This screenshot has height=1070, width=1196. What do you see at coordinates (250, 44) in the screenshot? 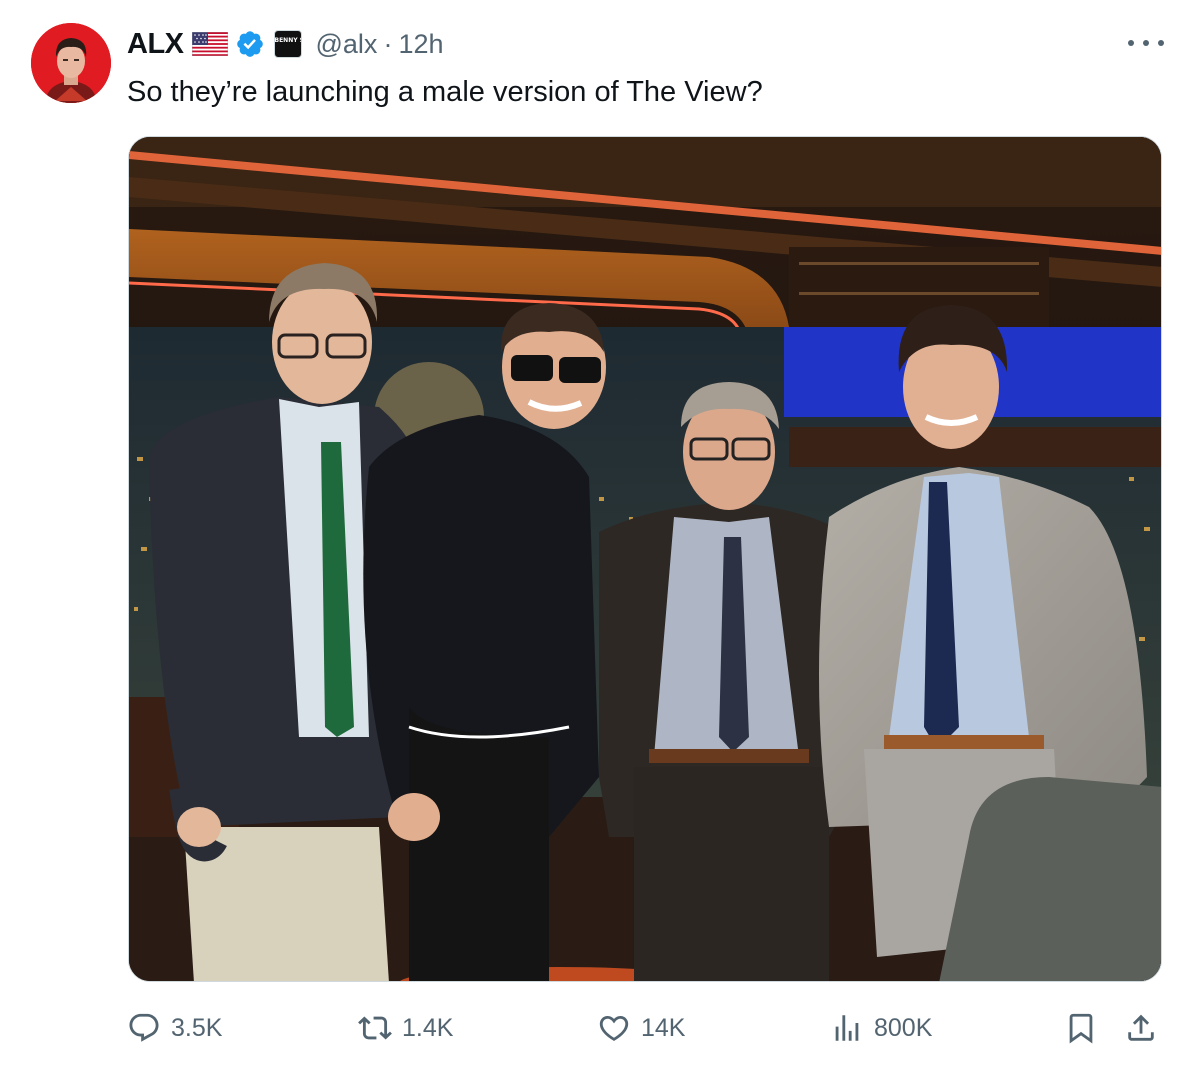
I see `verified-badge-icon` at bounding box center [250, 44].